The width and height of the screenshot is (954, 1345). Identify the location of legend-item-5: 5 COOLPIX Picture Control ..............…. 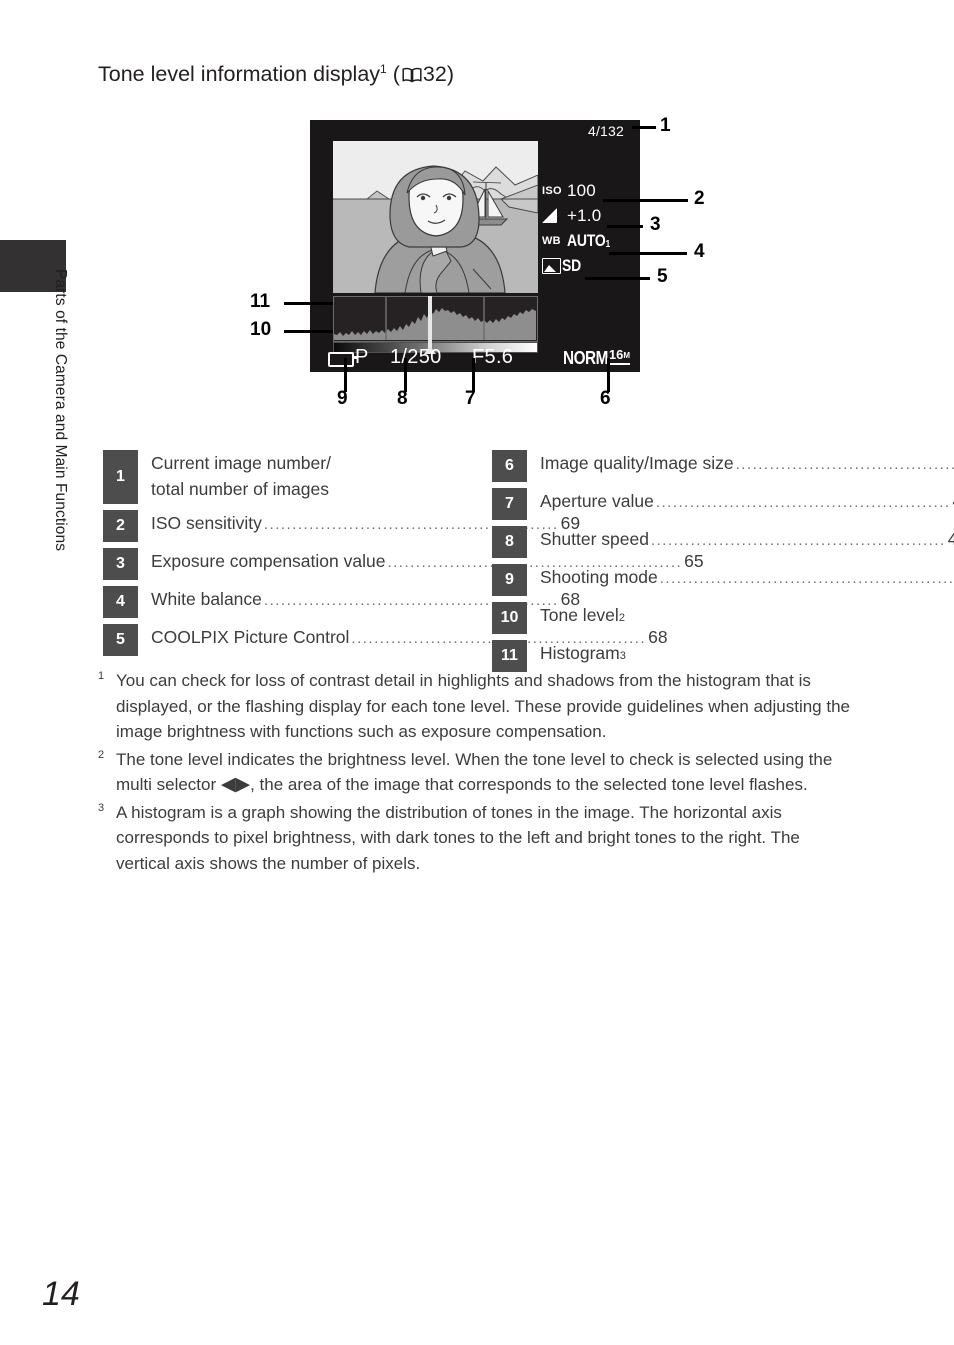
(385, 640).